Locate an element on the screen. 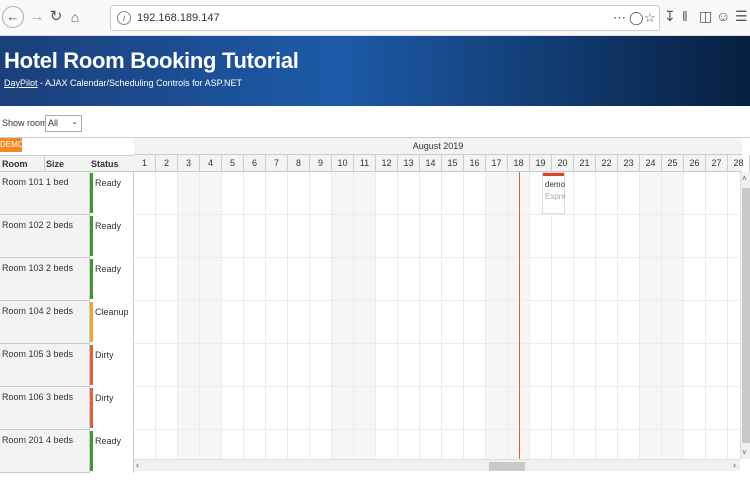 This screenshot has height=500, width=750. day-header-cell: 12 is located at coordinates (387, 163).